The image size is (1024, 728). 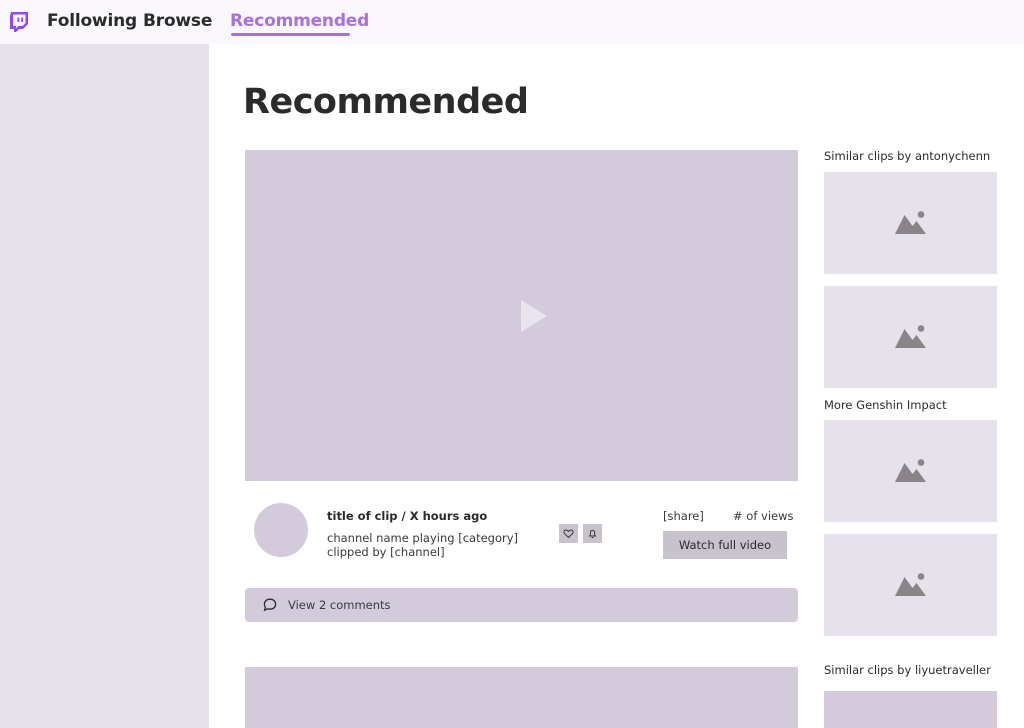 I want to click on notify-button, so click(x=592, y=533).